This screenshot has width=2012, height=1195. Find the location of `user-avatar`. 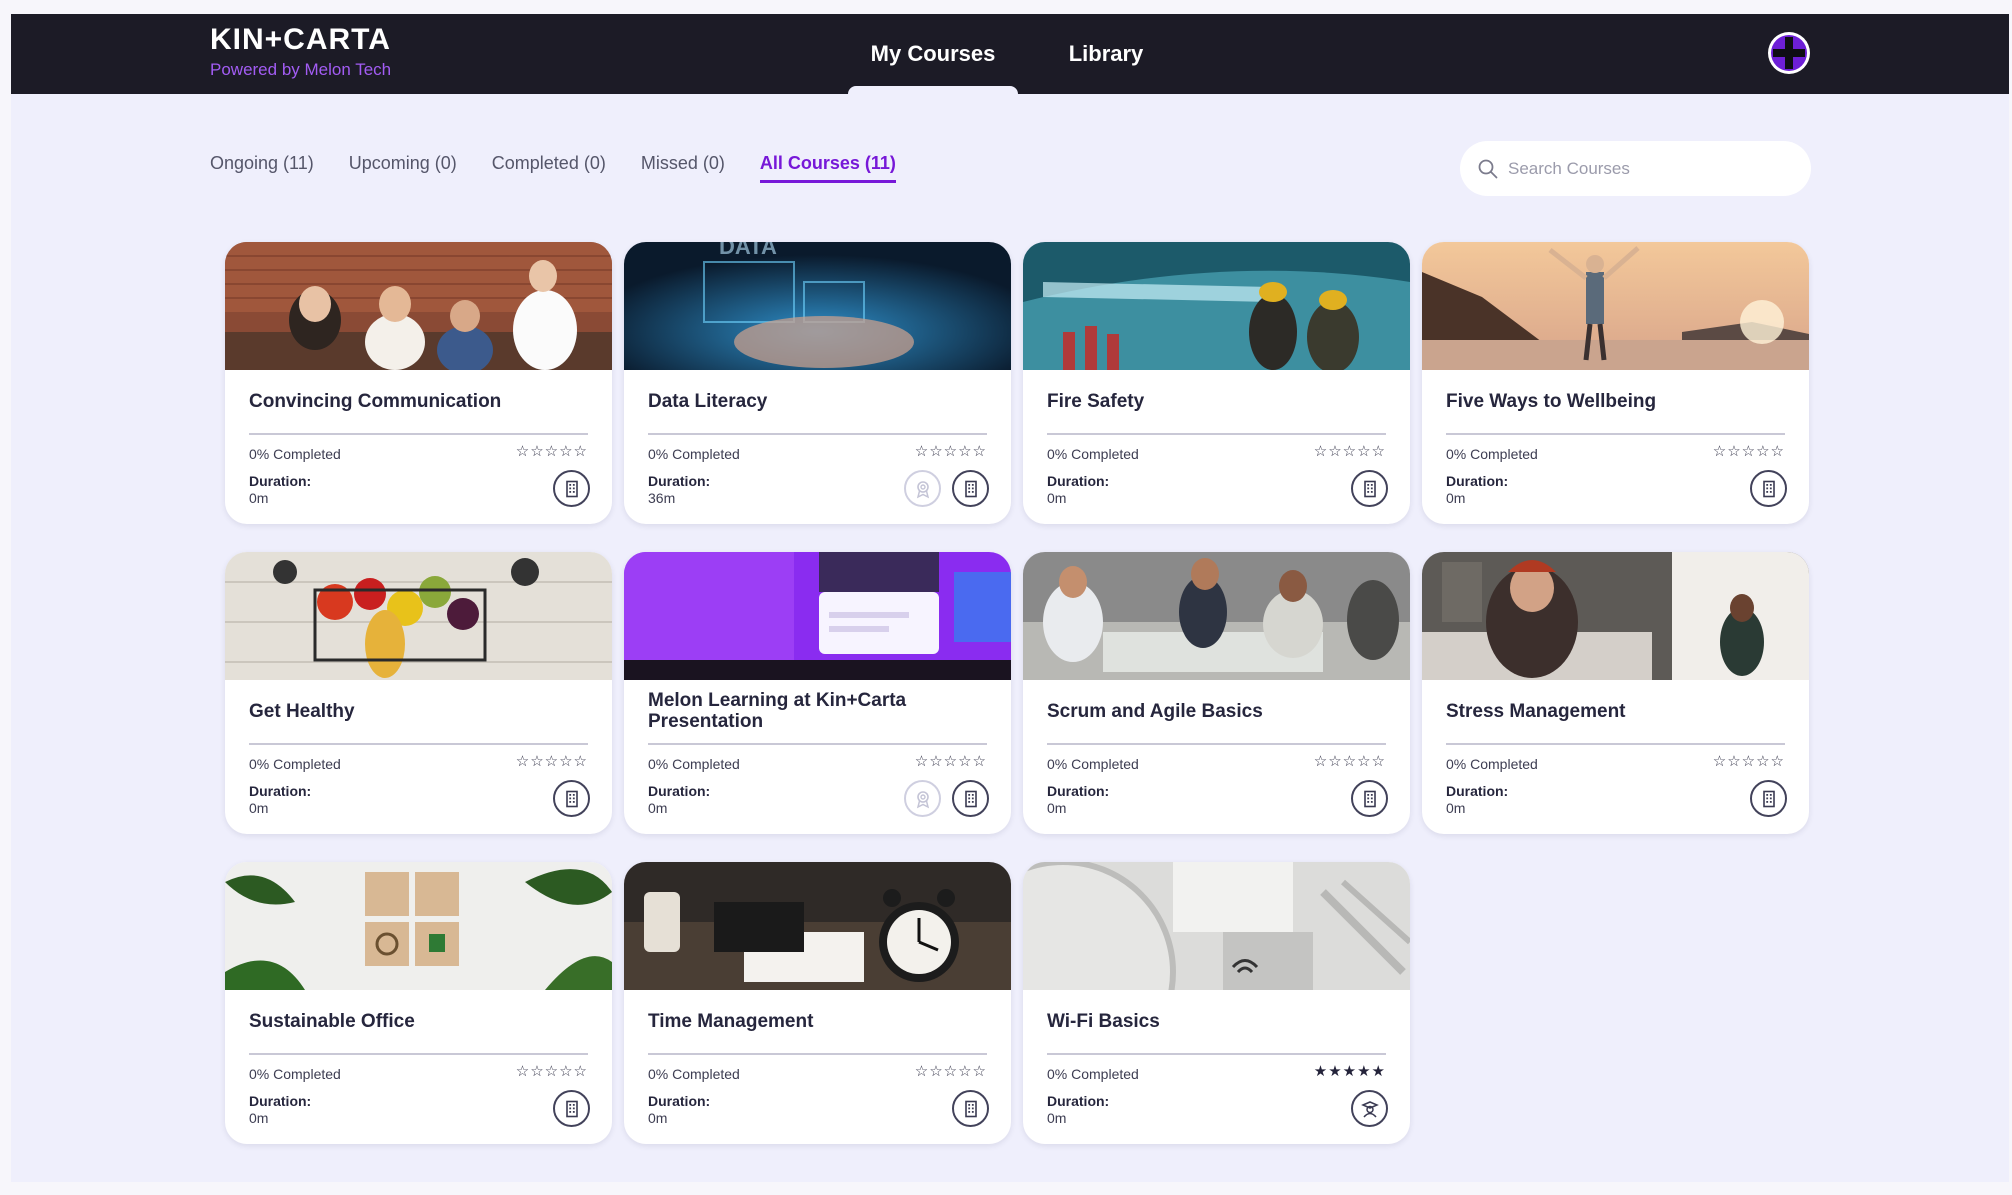

user-avatar is located at coordinates (1789, 53).